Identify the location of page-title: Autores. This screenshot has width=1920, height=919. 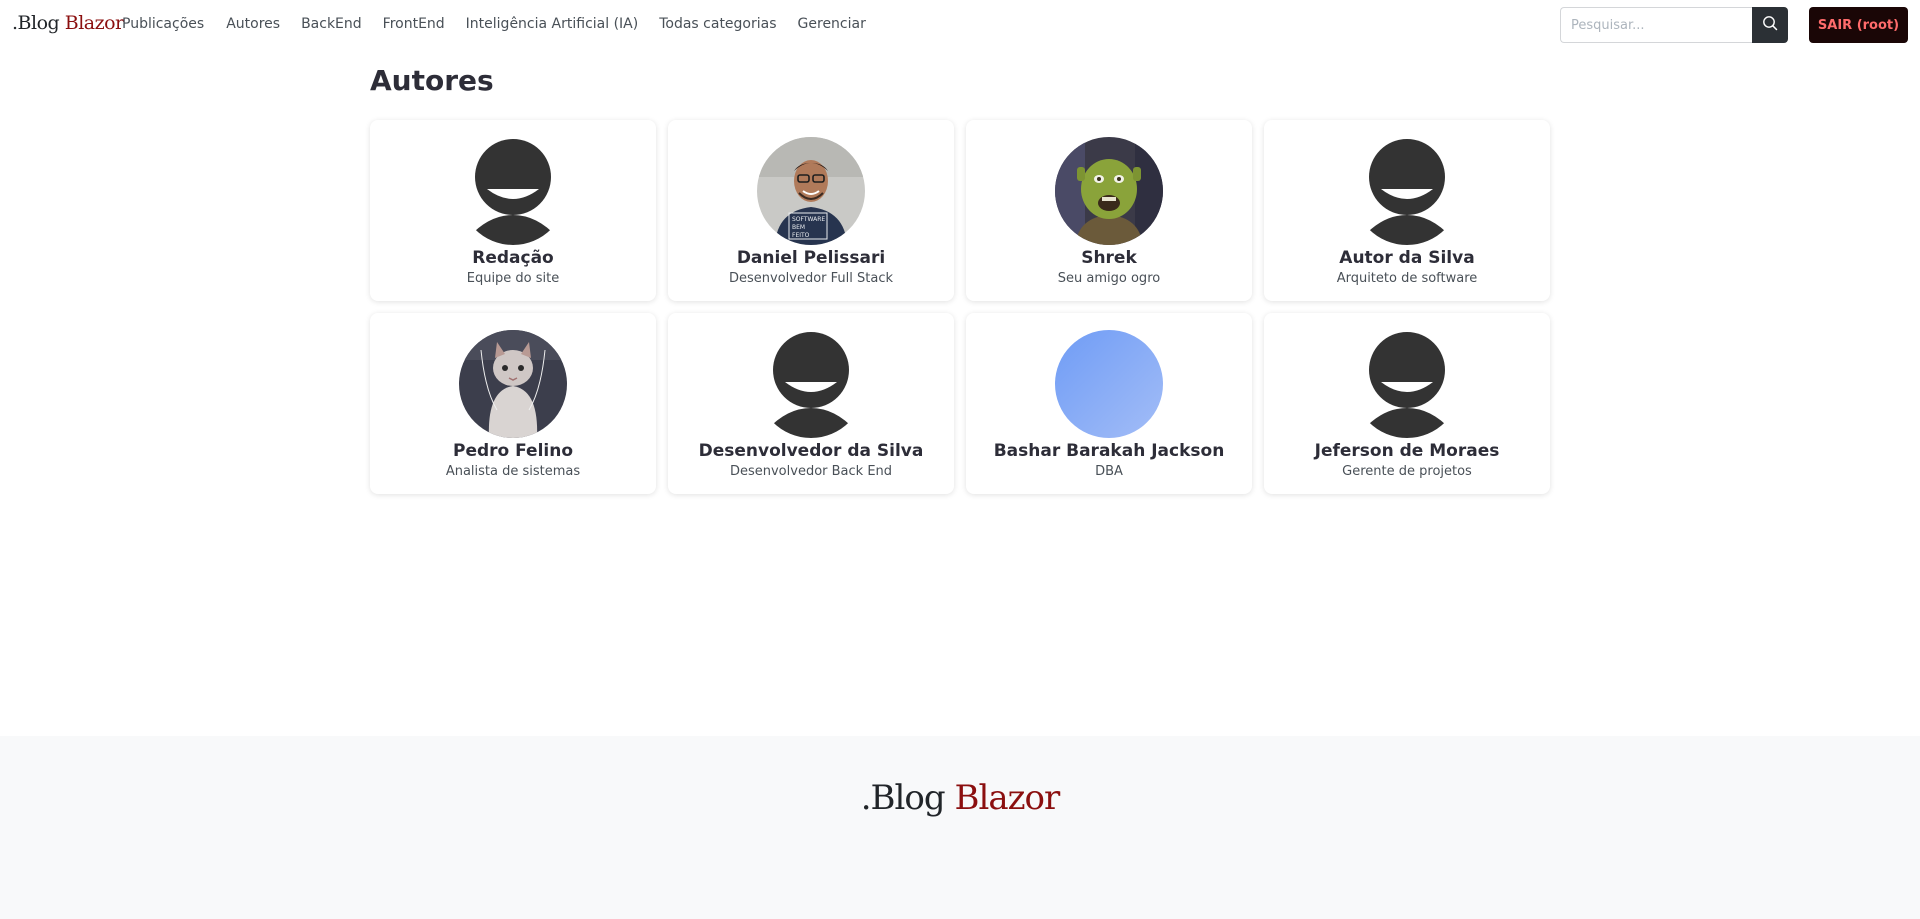
(432, 80).